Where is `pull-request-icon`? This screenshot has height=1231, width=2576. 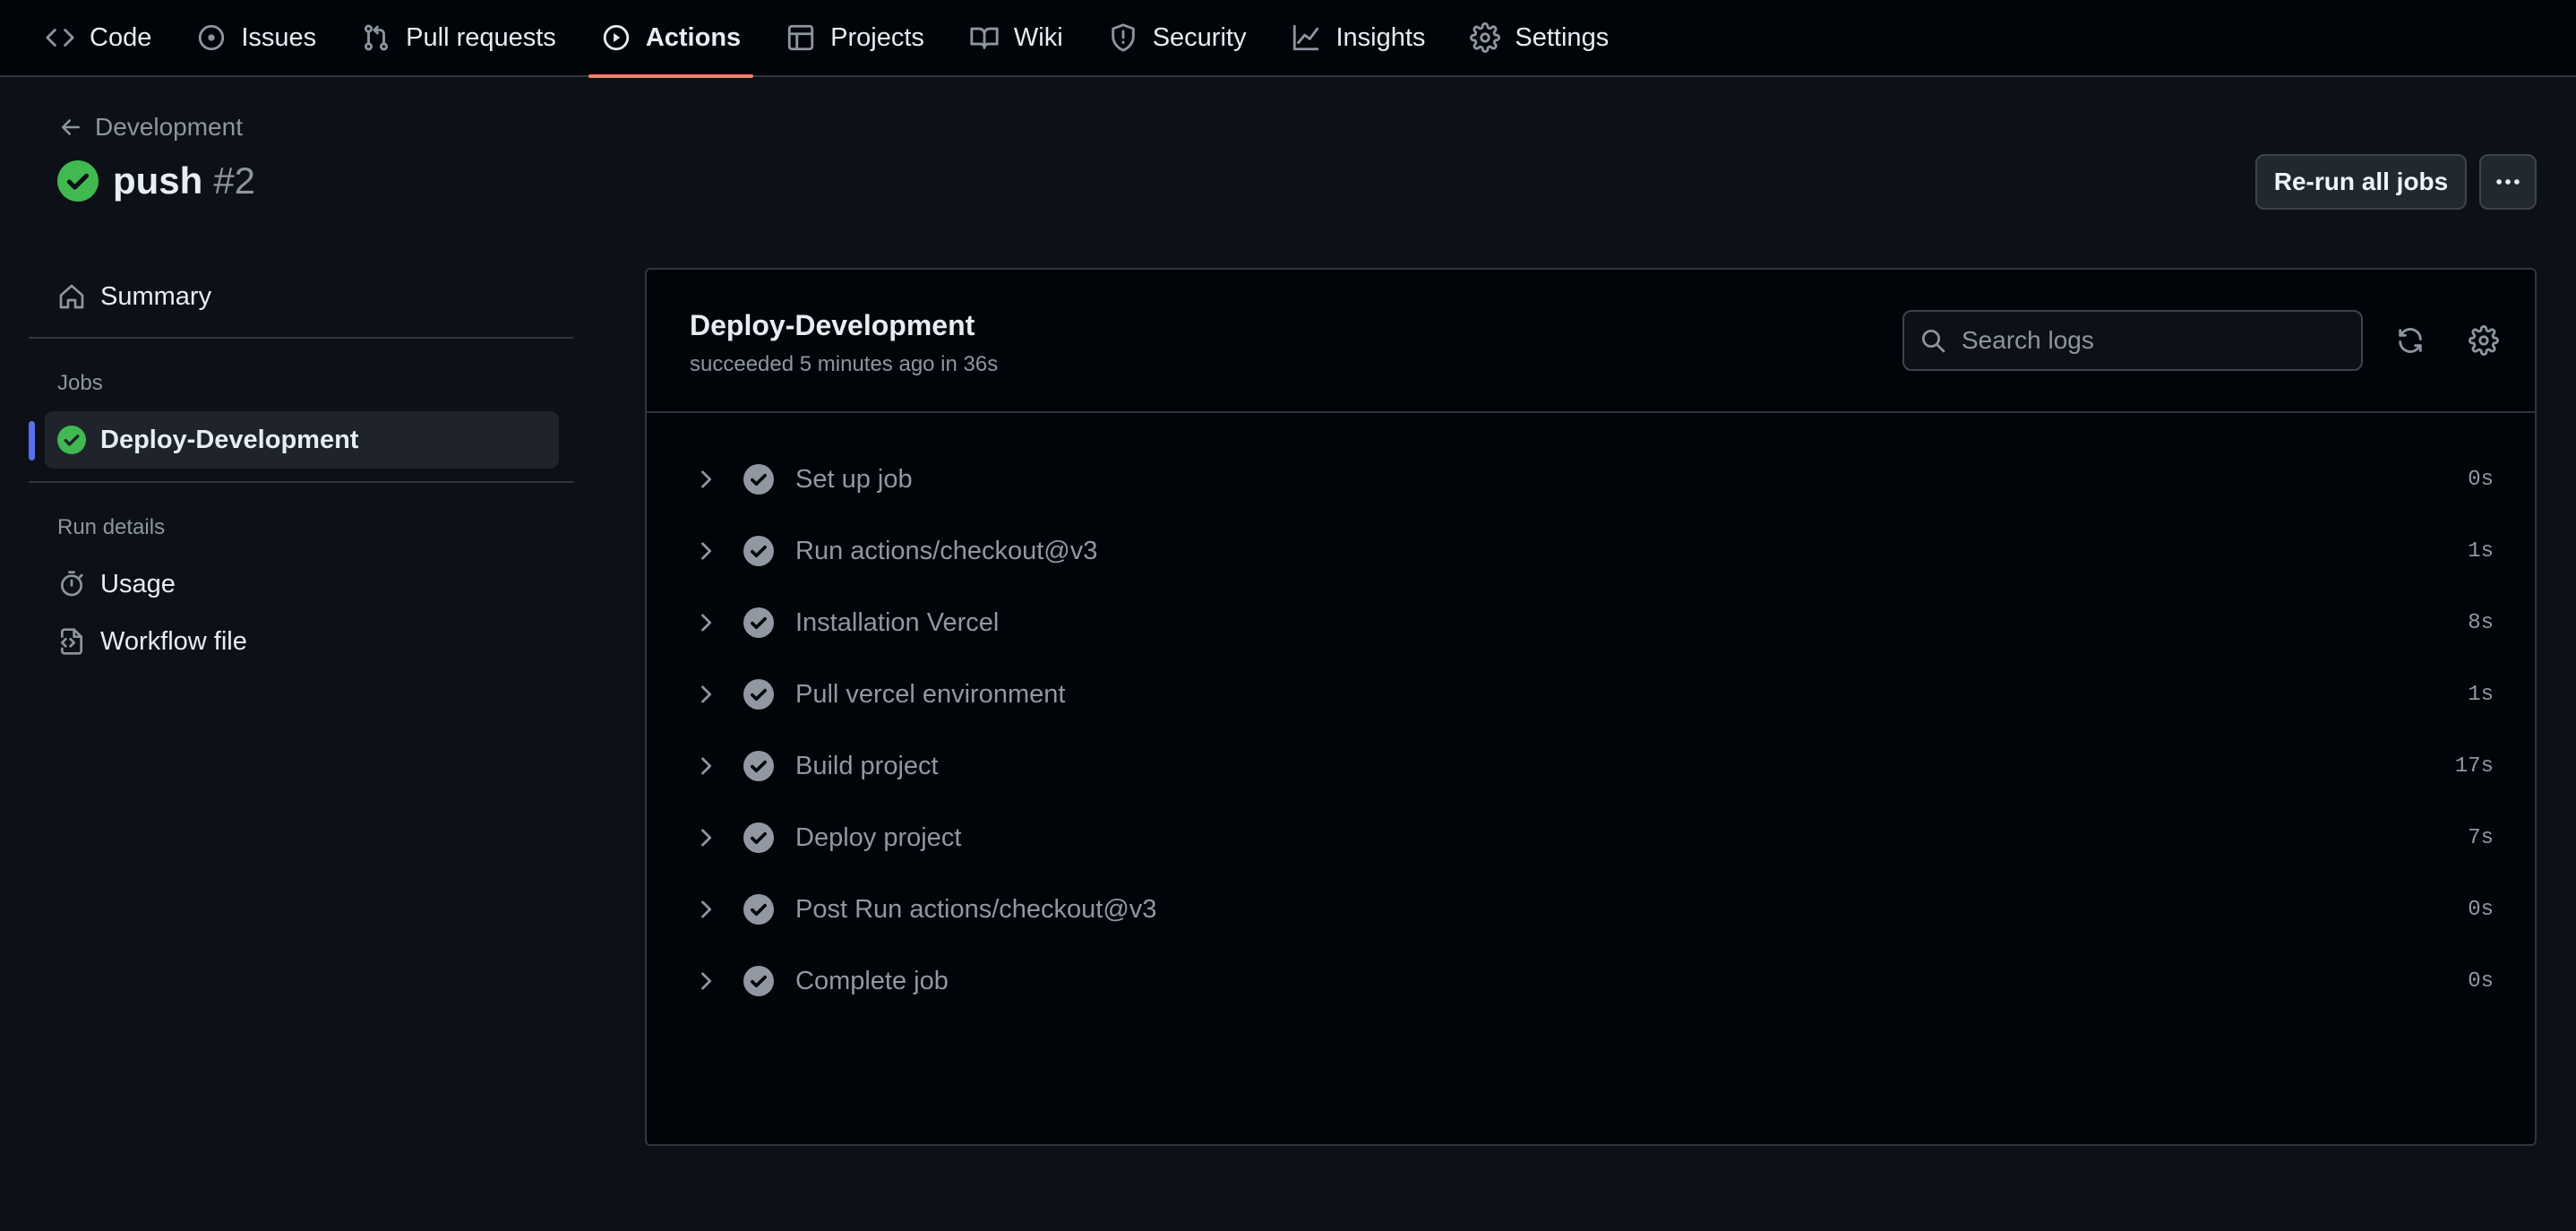 pull-request-icon is located at coordinates (377, 37).